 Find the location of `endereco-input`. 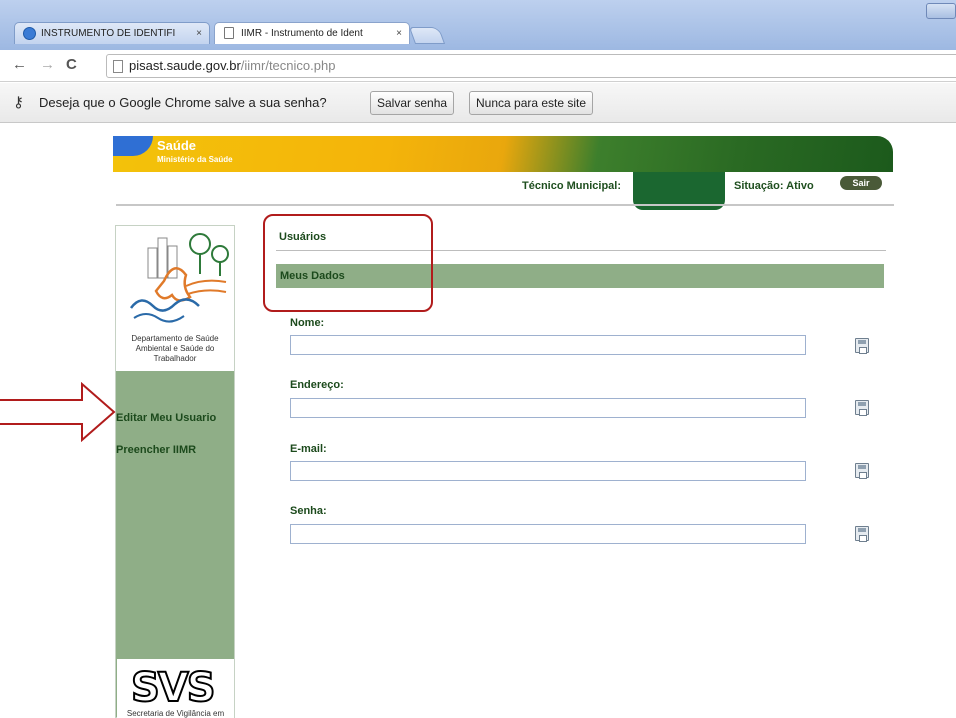

endereco-input is located at coordinates (548, 408).